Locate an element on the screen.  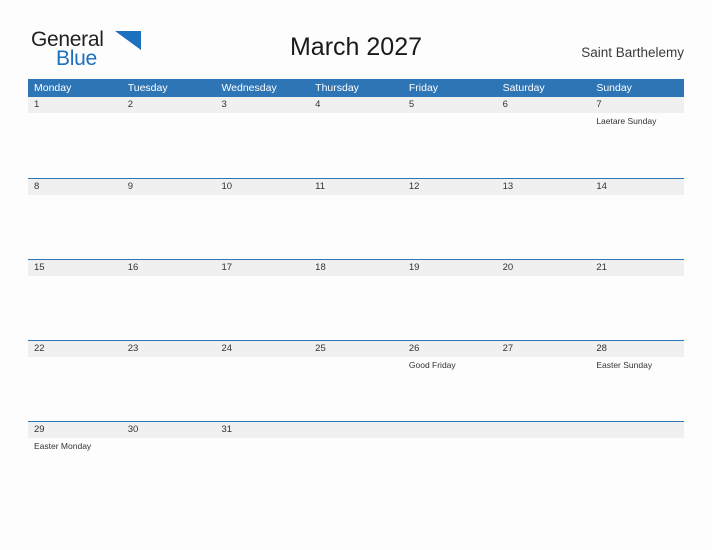
day-number: 30 is located at coordinates (133, 429).